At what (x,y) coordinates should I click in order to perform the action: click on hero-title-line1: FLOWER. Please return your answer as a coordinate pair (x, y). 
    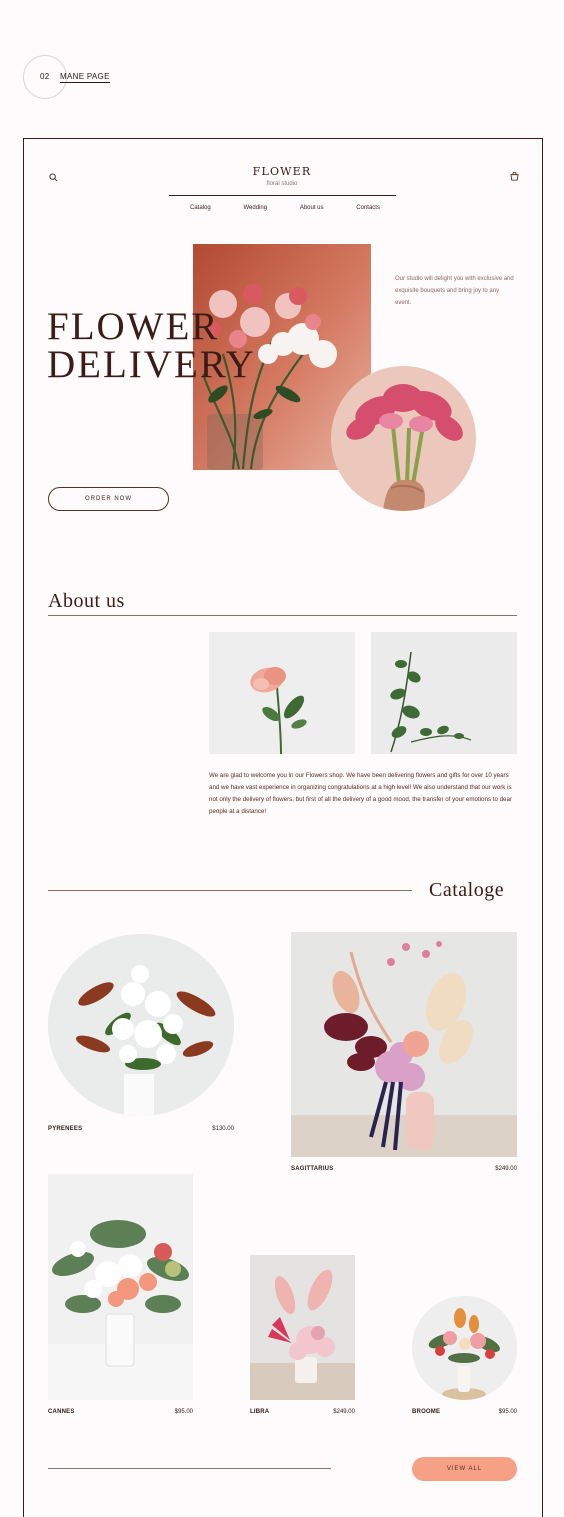
    Looking at the image, I should click on (133, 326).